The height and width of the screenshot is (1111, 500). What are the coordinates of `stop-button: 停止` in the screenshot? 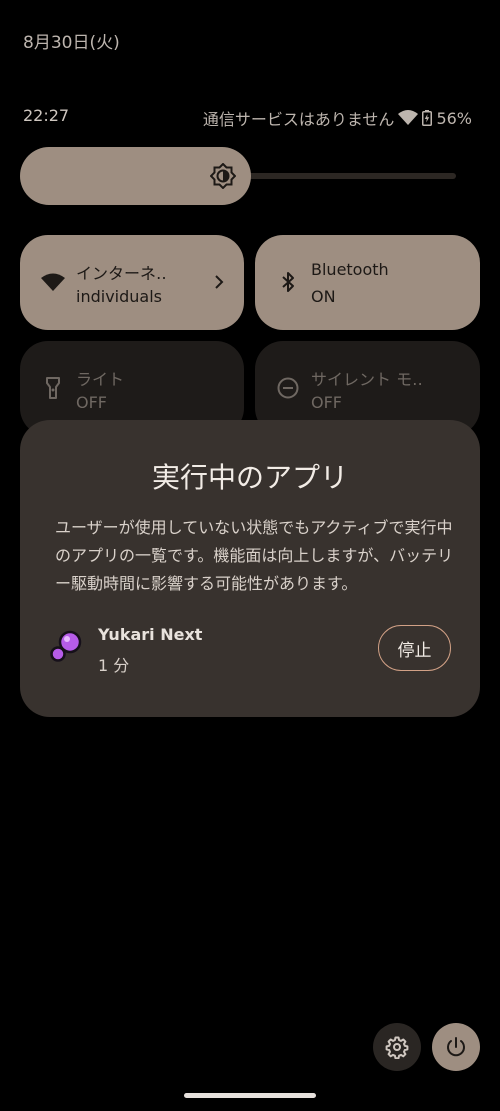 It's located at (414, 648).